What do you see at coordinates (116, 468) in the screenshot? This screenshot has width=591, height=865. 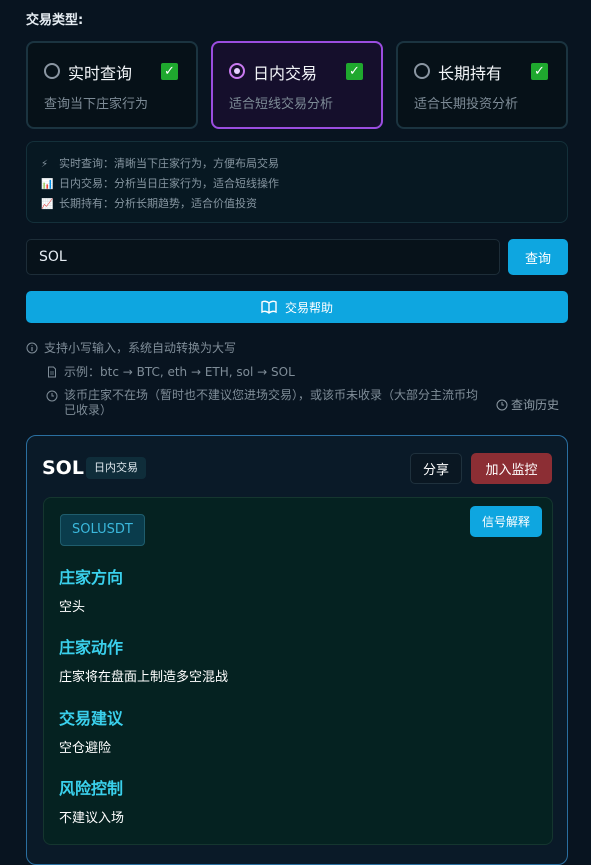 I see `trade-type-tag: 日内交易` at bounding box center [116, 468].